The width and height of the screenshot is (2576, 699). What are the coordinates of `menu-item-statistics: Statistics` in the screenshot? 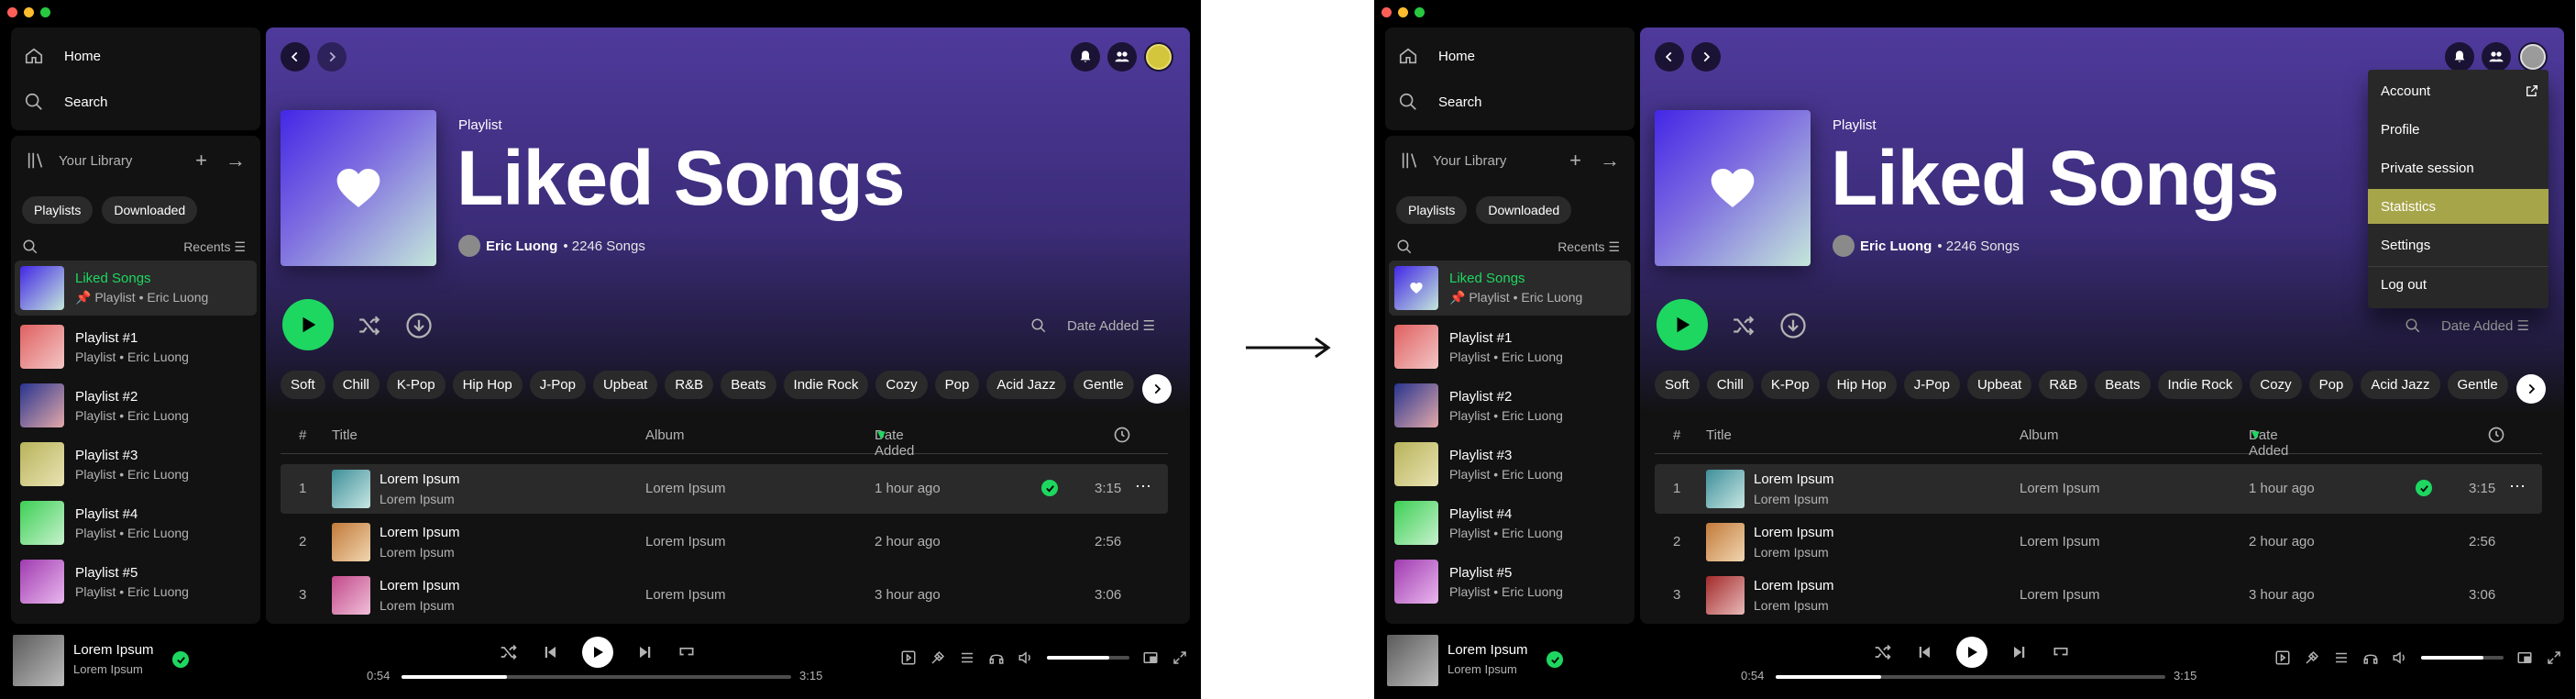 It's located at (2458, 206).